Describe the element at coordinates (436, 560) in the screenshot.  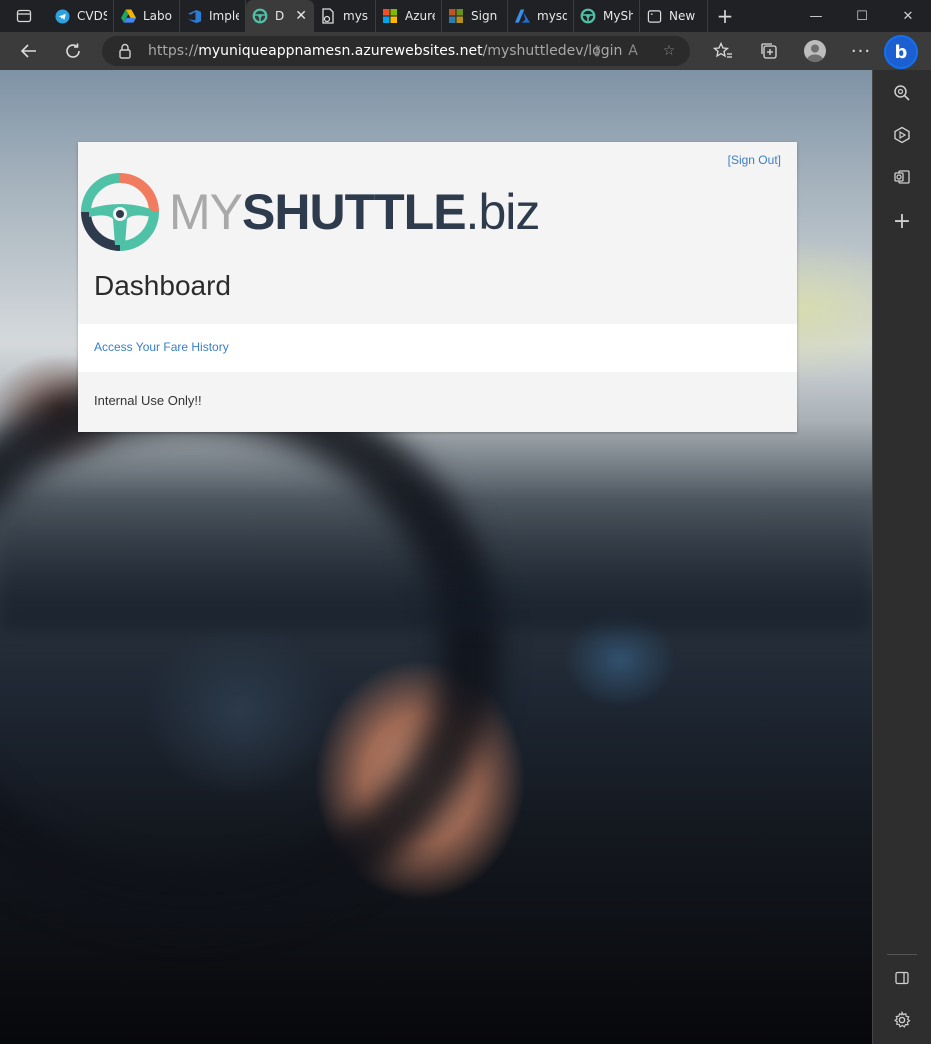
I see `background-image-dashboard` at that location.